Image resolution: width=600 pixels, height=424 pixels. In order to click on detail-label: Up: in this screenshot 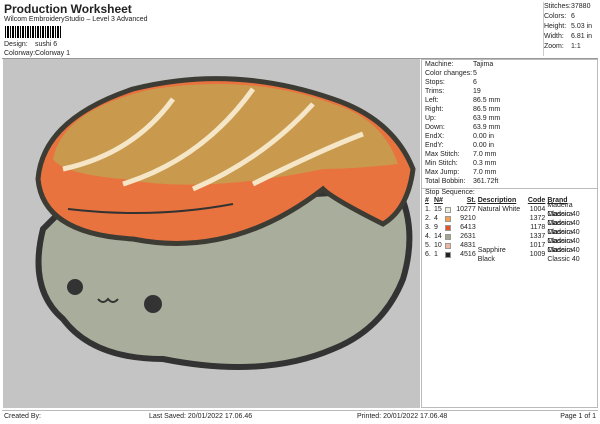, I will do `click(430, 118)`.